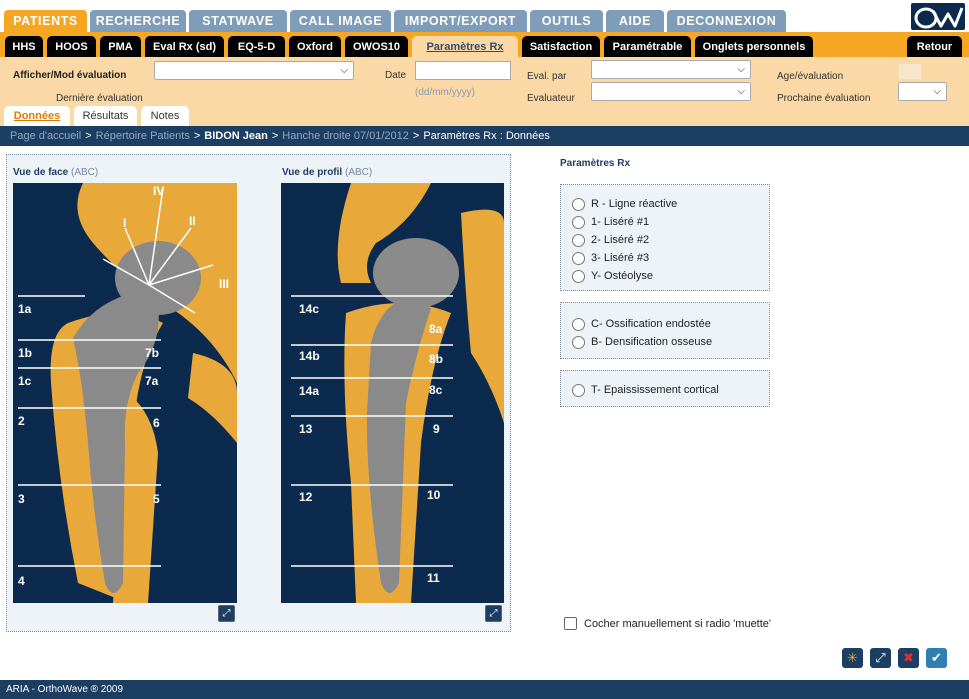 The image size is (969, 699). What do you see at coordinates (436, 359) in the screenshot?
I see `zone-label-8b: 8b` at bounding box center [436, 359].